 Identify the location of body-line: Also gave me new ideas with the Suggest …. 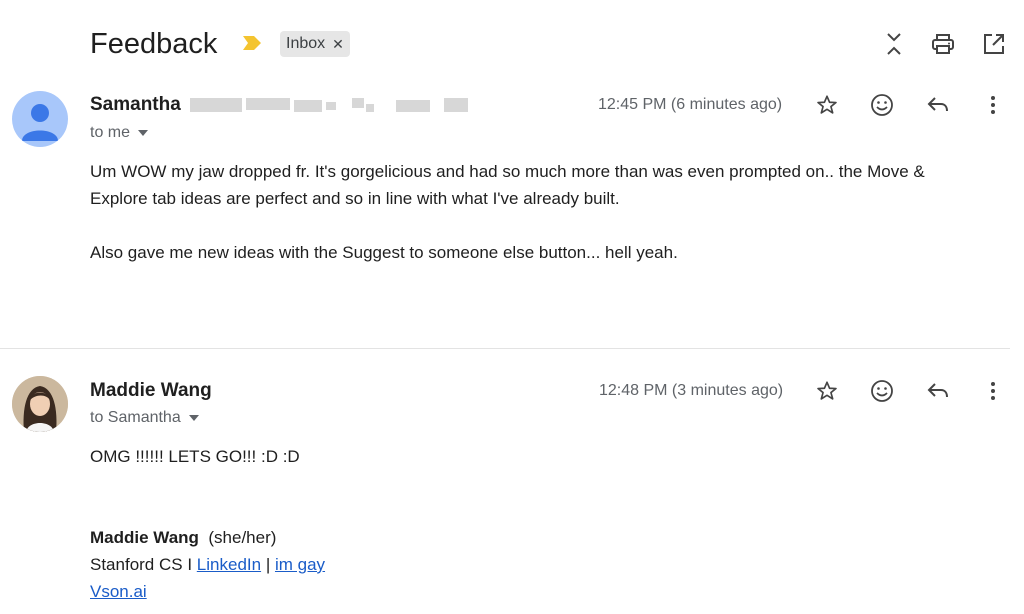
(384, 252).